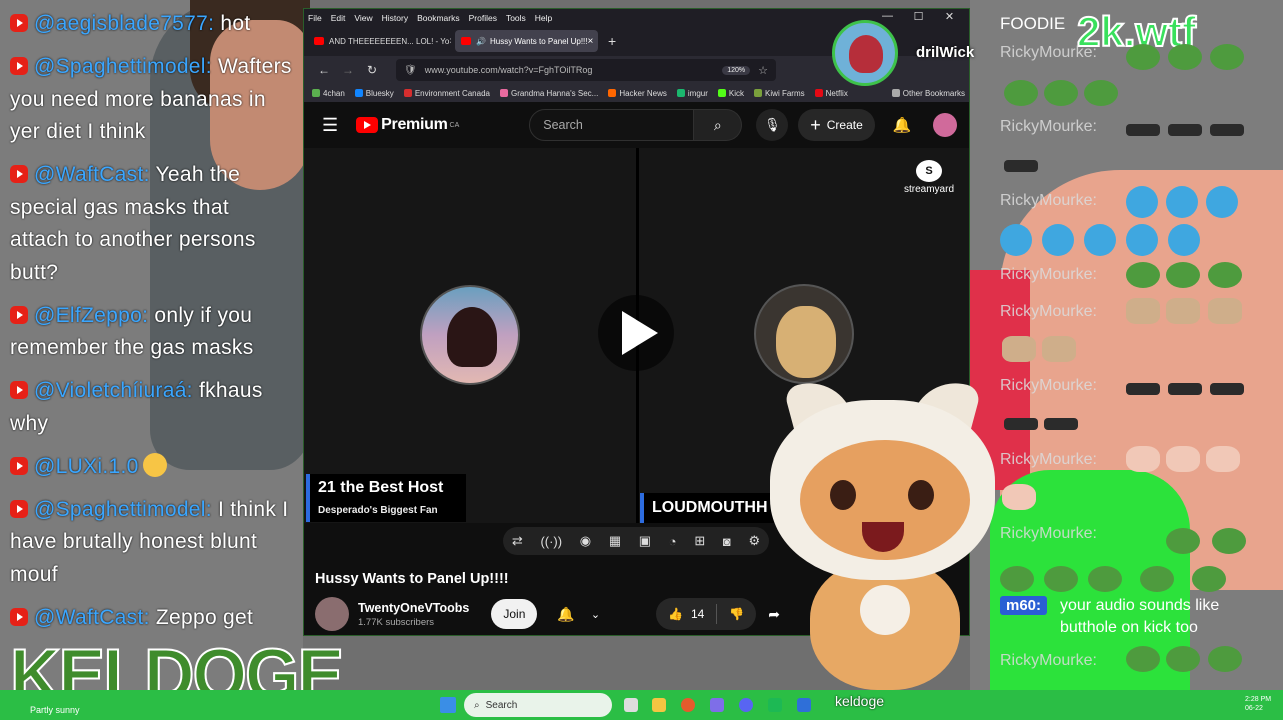 The height and width of the screenshot is (720, 1283). What do you see at coordinates (727, 541) in the screenshot?
I see `camera-icon: ◙` at bounding box center [727, 541].